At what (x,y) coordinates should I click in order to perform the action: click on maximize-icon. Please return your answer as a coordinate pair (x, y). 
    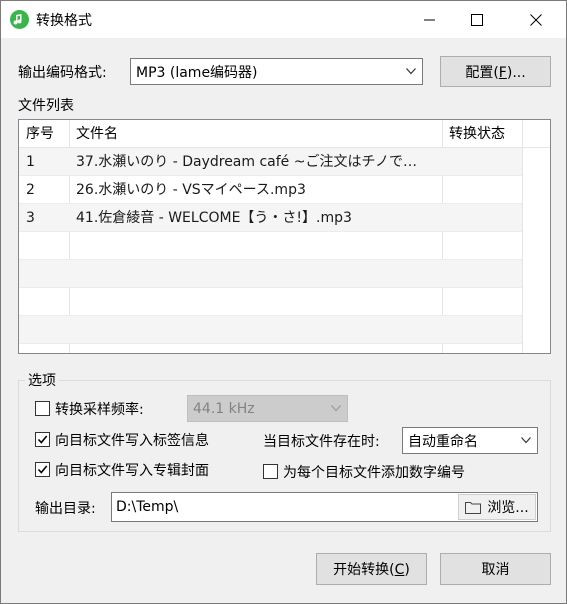
    Looking at the image, I should click on (477, 19).